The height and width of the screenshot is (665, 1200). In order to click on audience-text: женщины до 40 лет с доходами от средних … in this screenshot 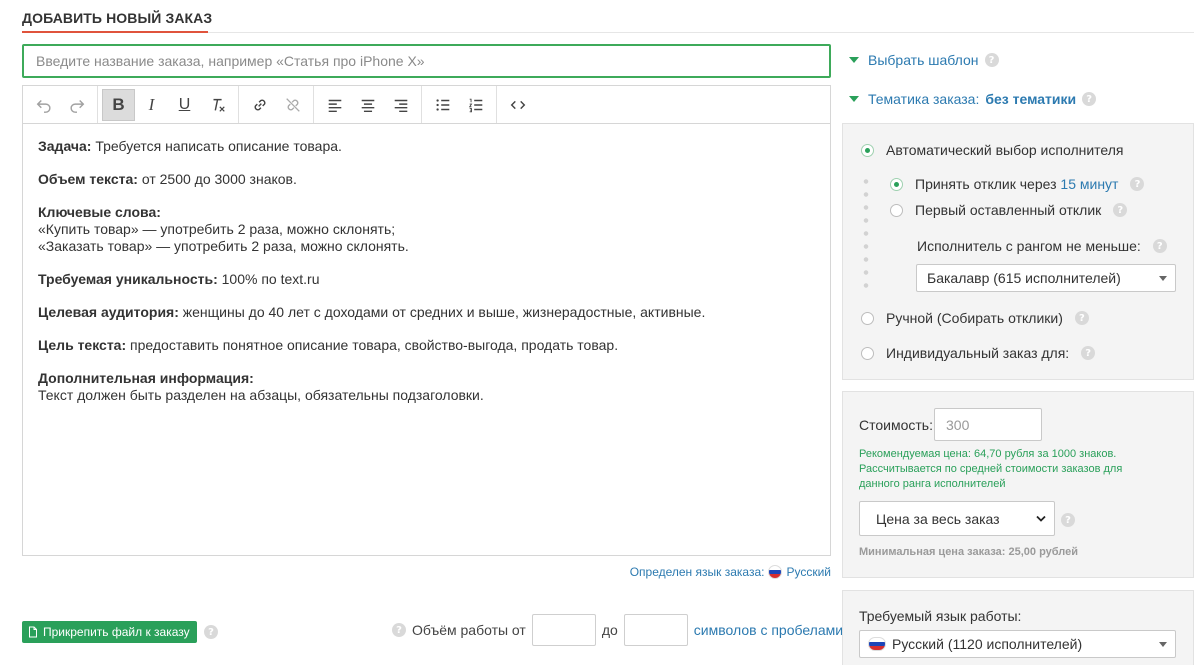, I will do `click(442, 312)`.